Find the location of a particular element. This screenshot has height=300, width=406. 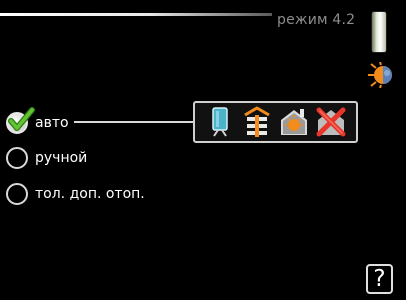

option-label: тол. доп. отоп. is located at coordinates (90, 194).